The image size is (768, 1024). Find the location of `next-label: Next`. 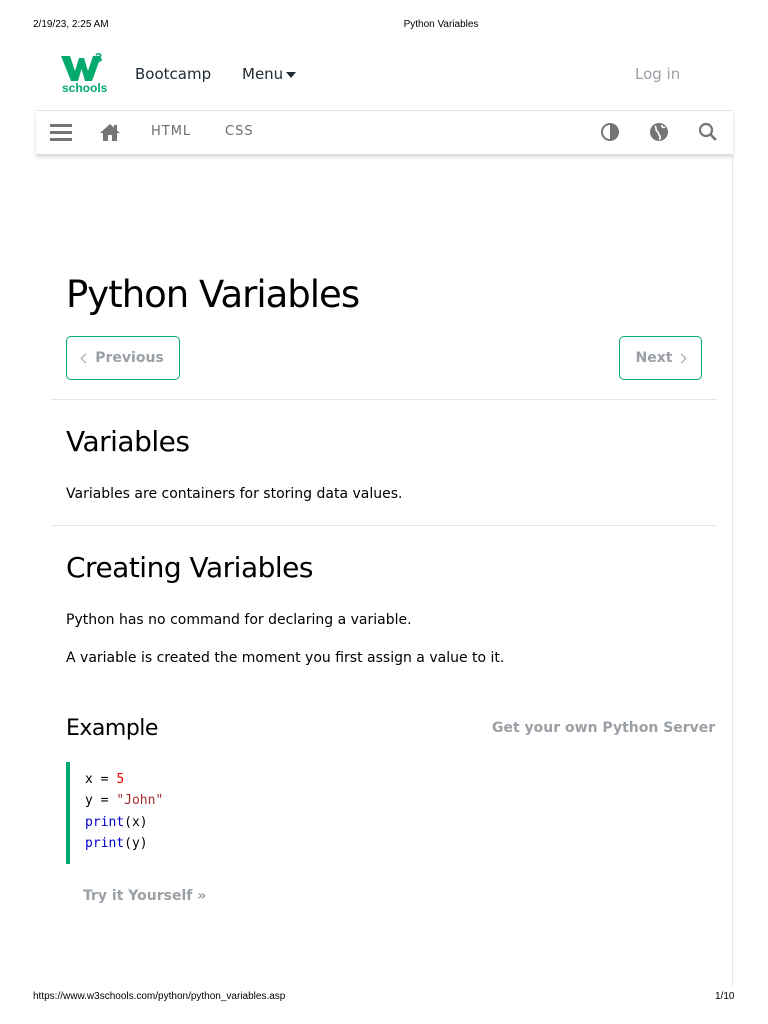

next-label: Next is located at coordinates (654, 358).